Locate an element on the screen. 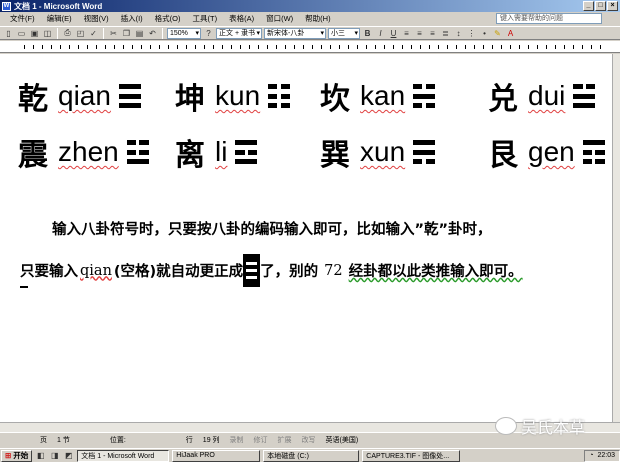  trigram-qian: 乾 qian is located at coordinates (79, 96).